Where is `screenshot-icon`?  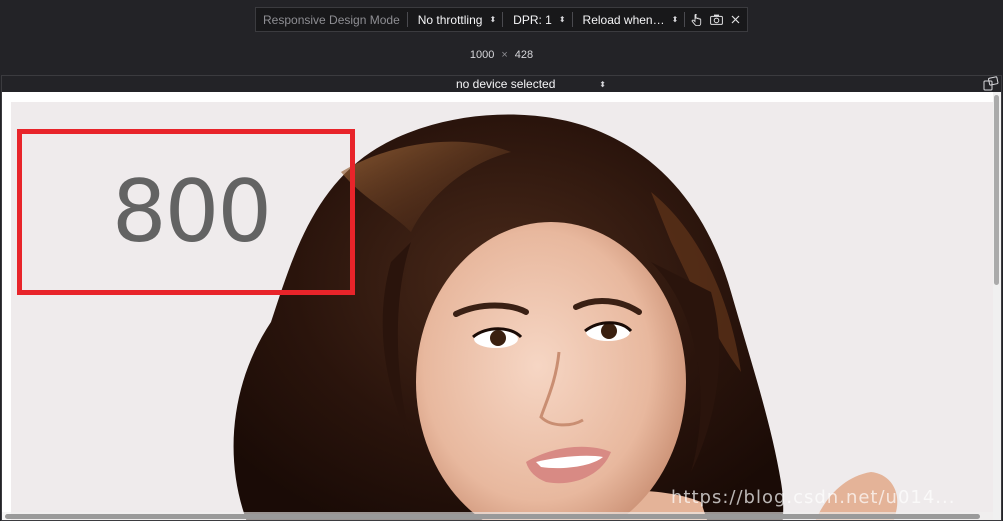 screenshot-icon is located at coordinates (717, 19).